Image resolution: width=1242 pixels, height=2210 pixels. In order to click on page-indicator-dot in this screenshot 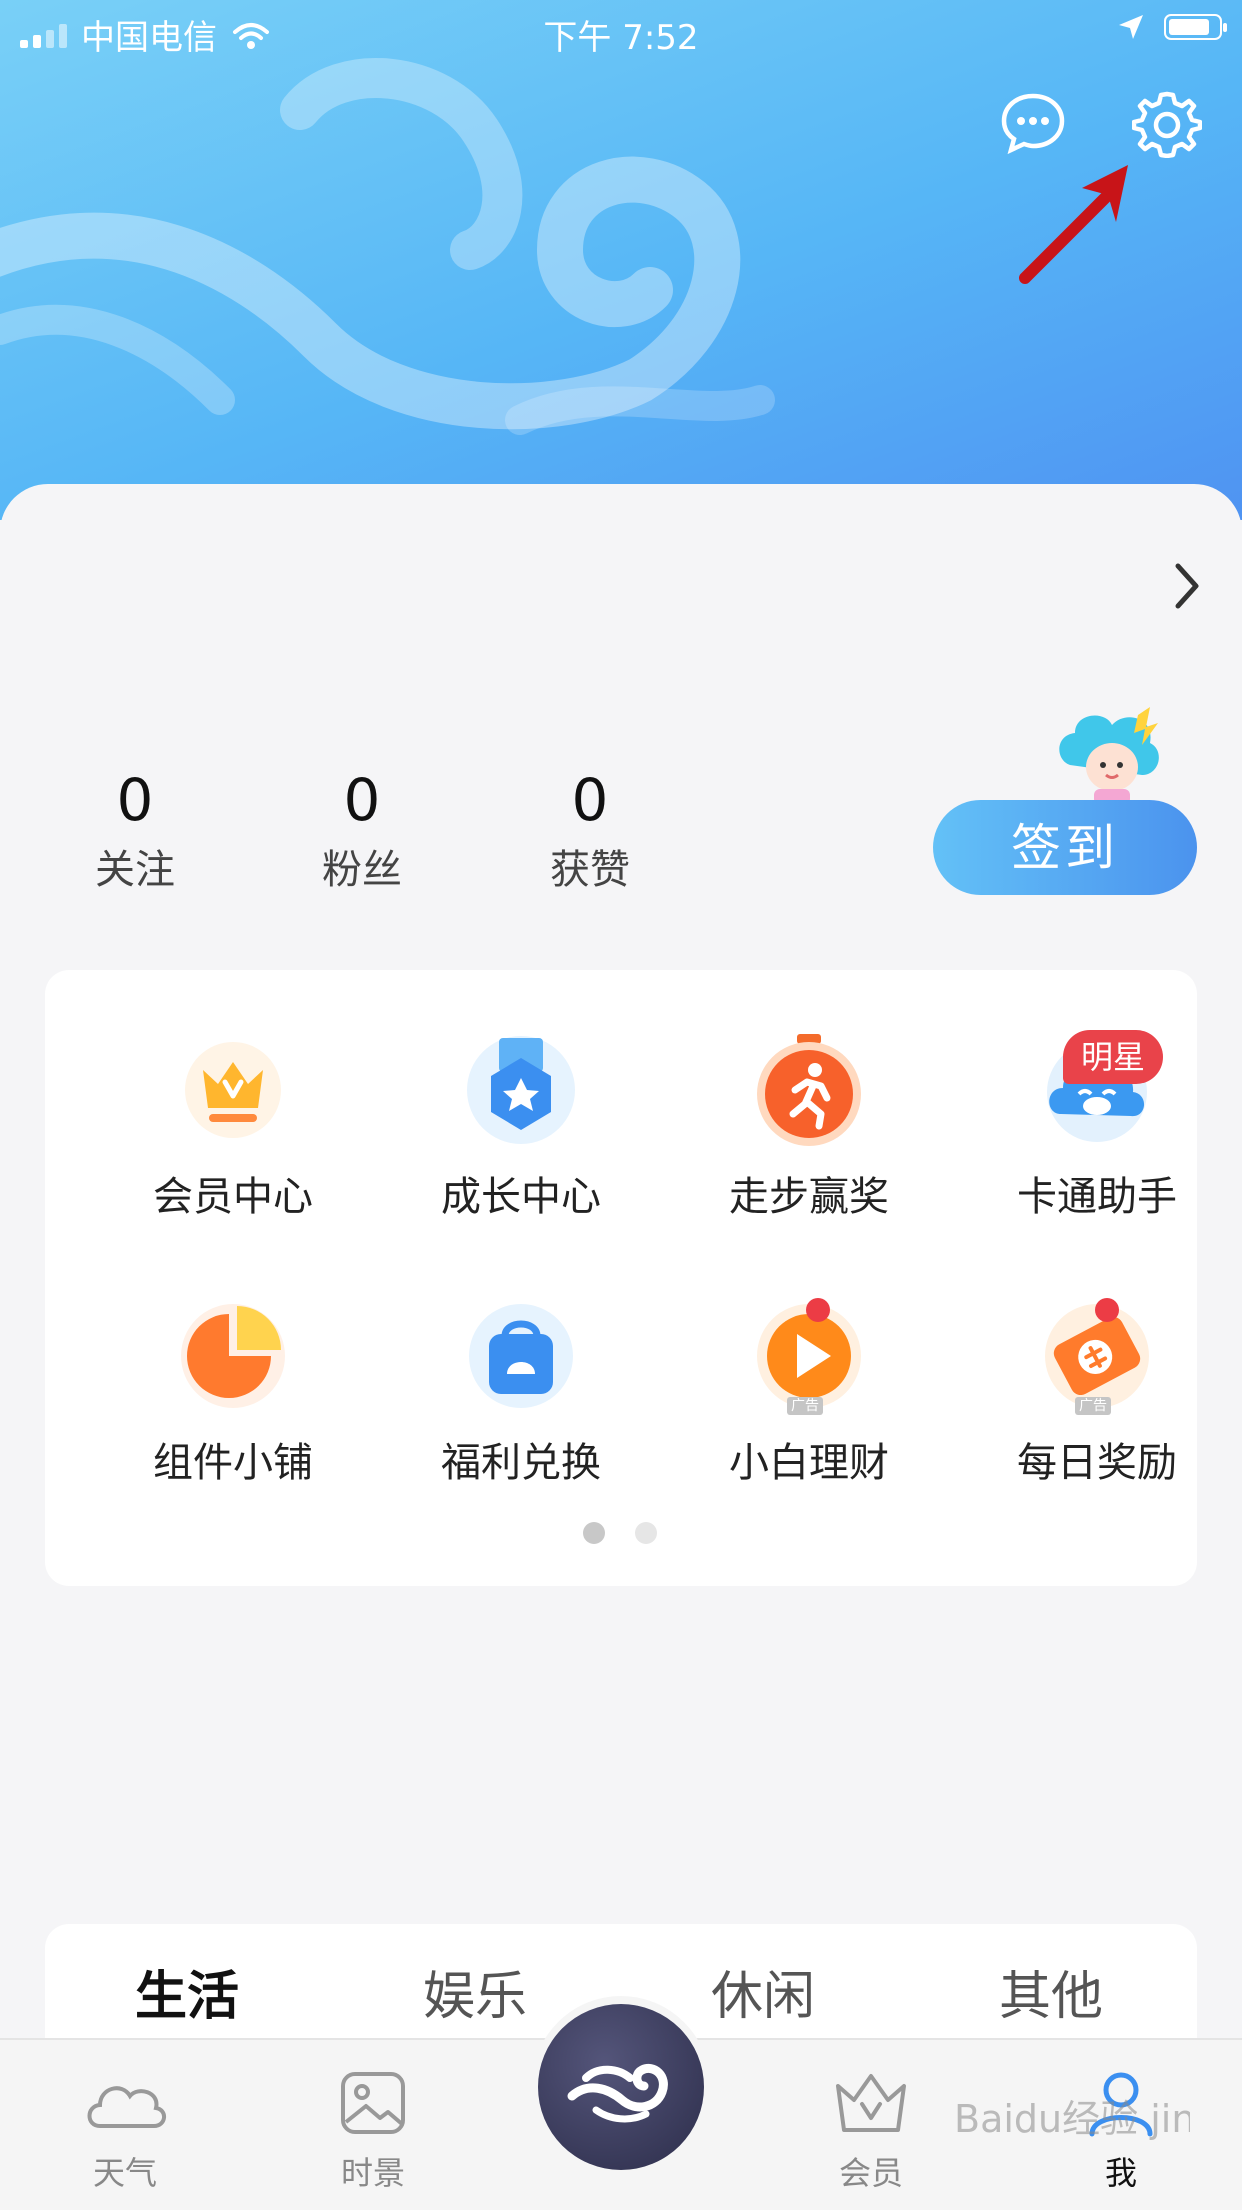, I will do `click(646, 1533)`.